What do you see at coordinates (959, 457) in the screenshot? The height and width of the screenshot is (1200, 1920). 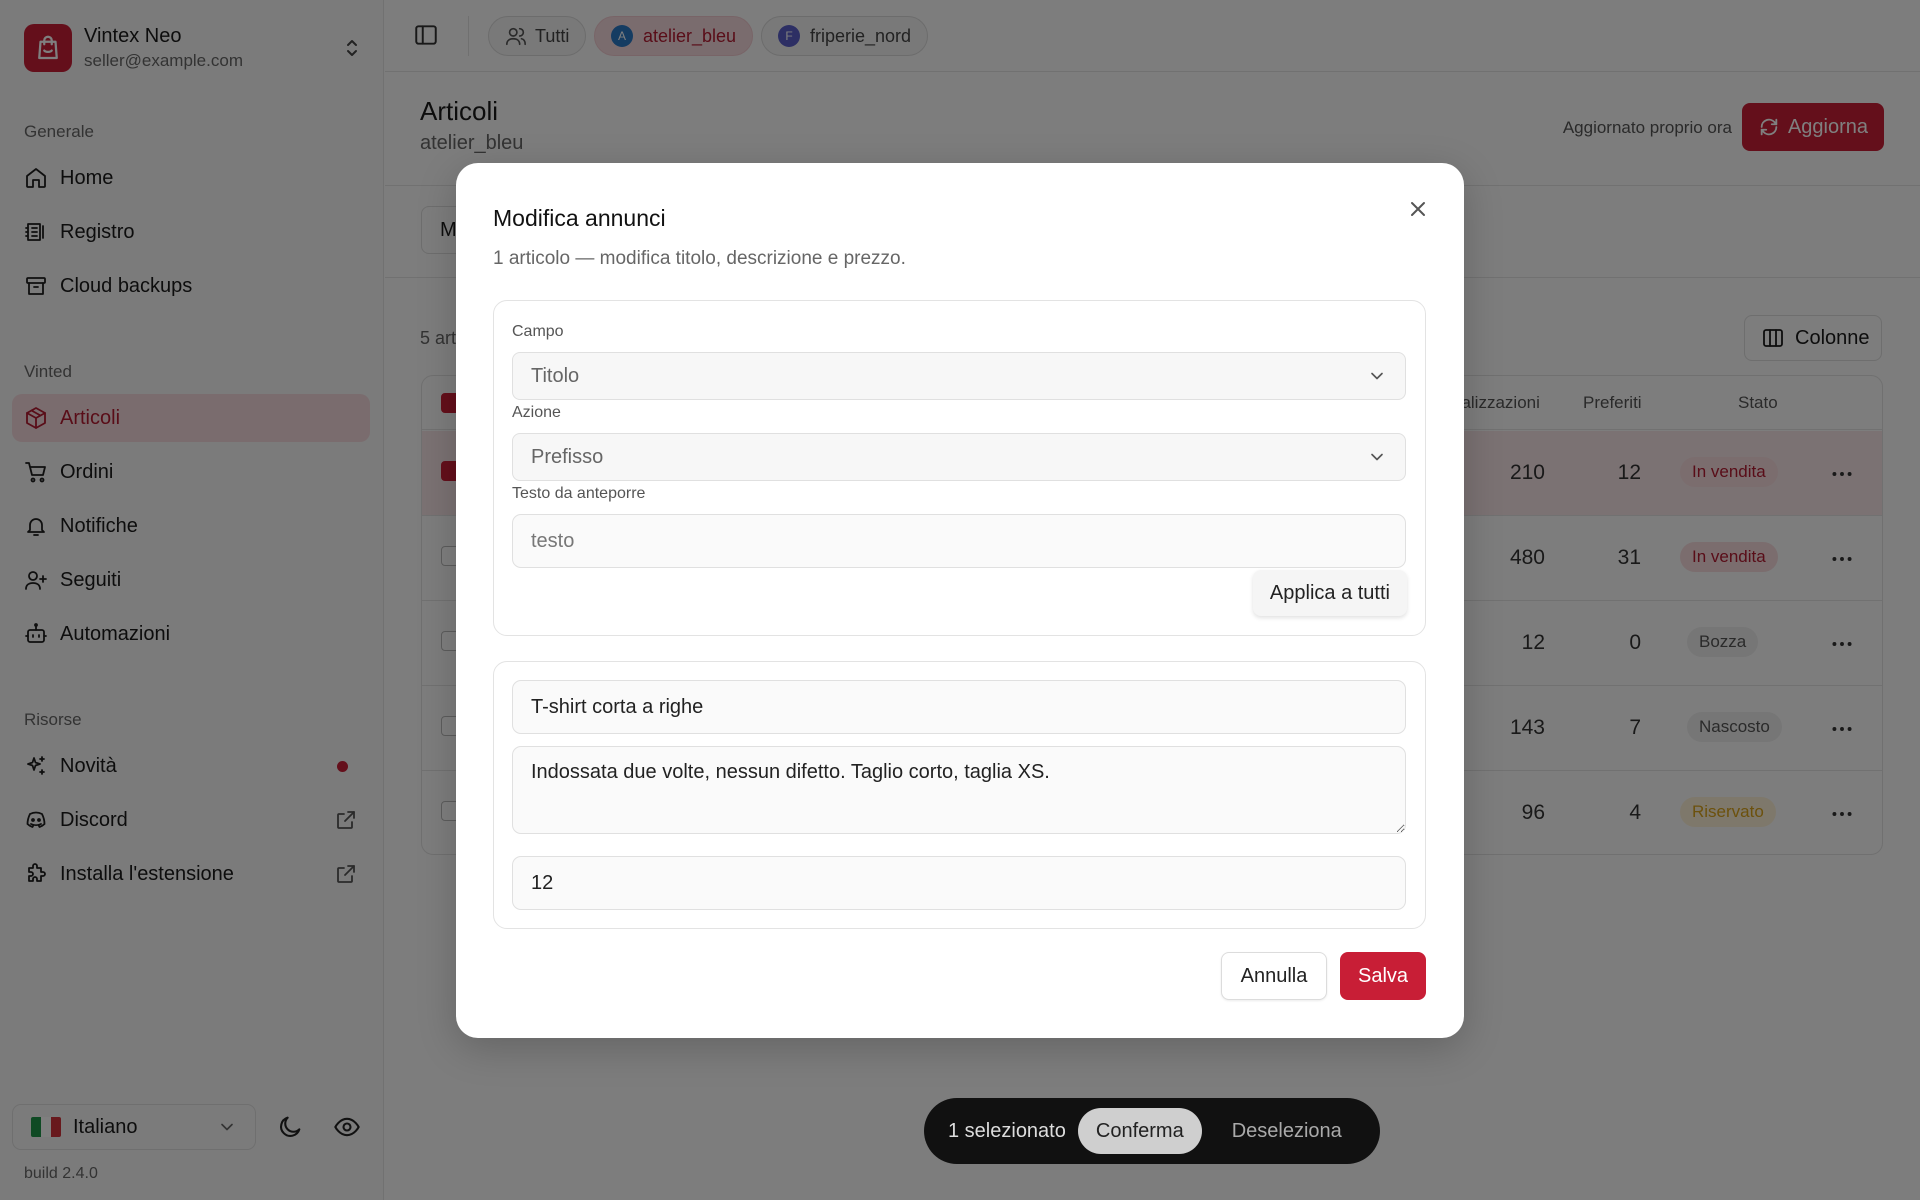 I see `action-select: Prefisso` at bounding box center [959, 457].